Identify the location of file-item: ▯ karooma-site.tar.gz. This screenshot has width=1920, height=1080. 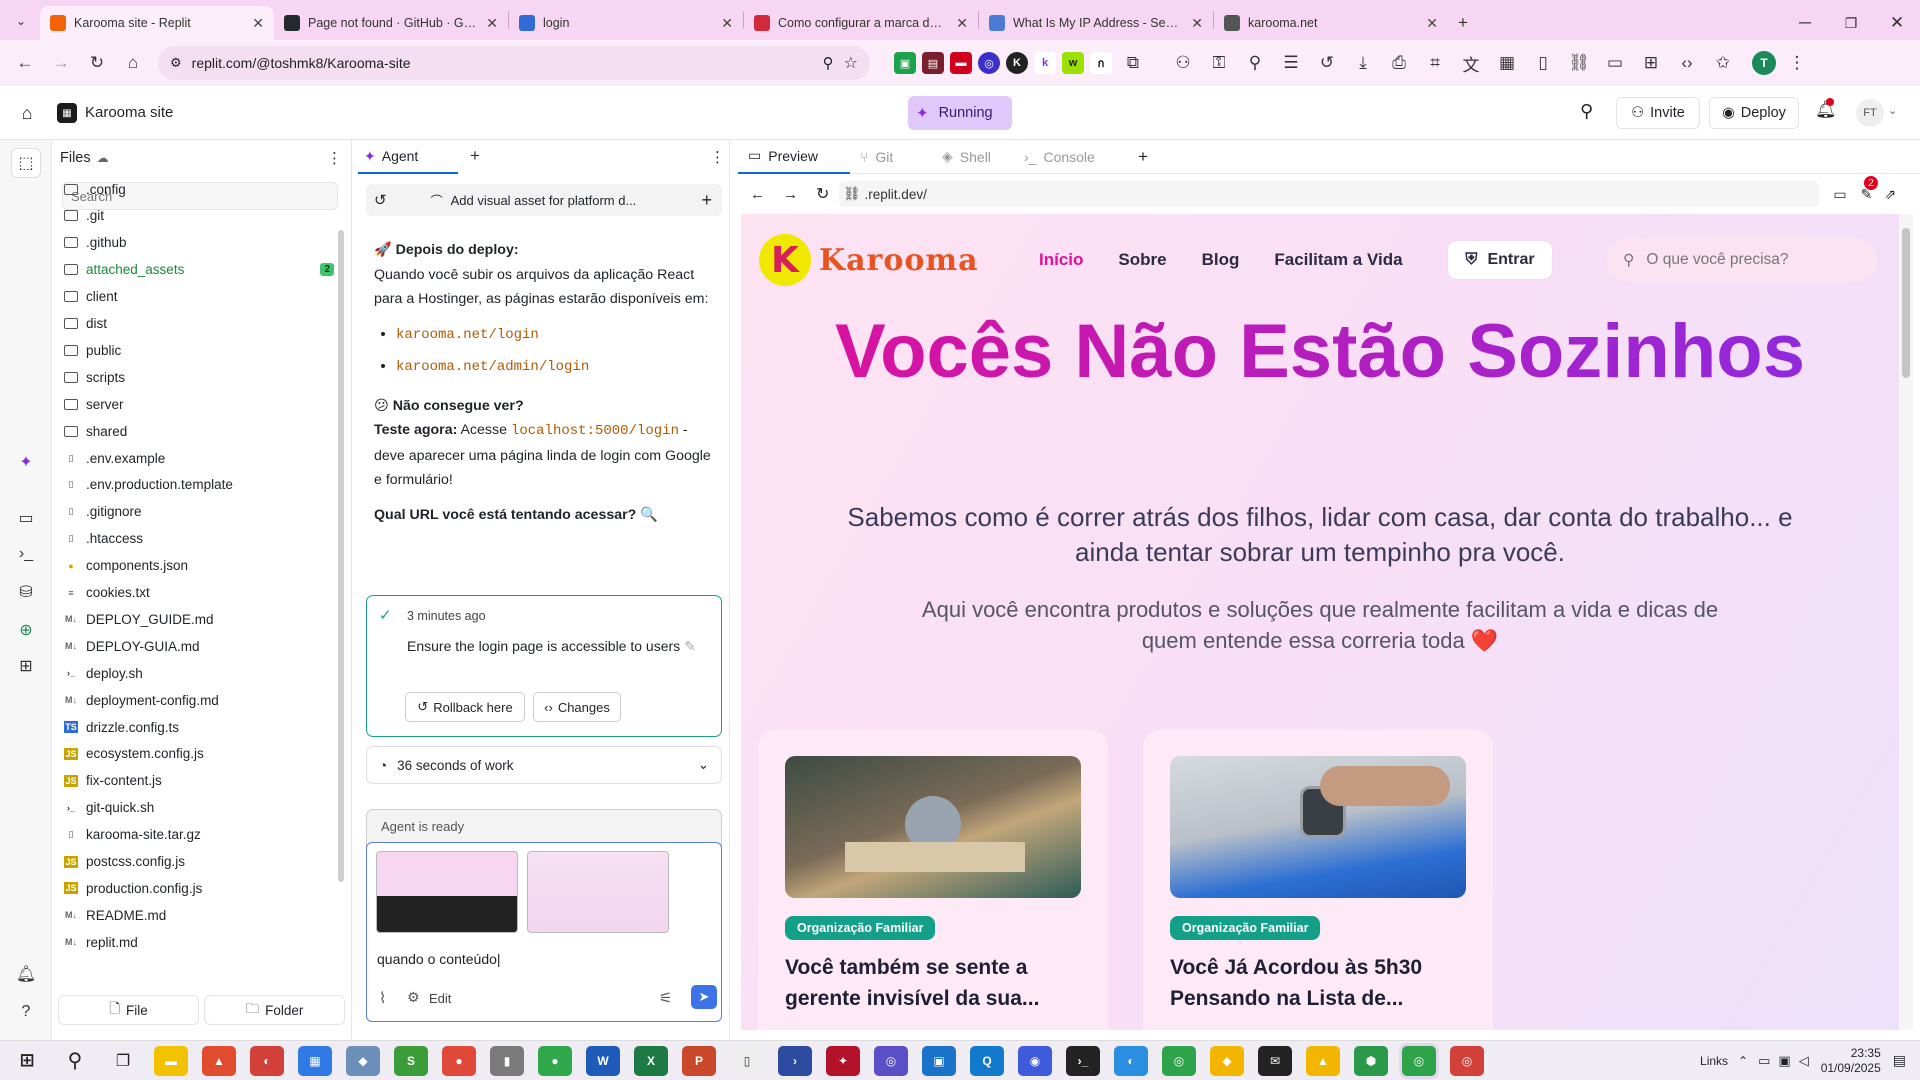
(199, 835).